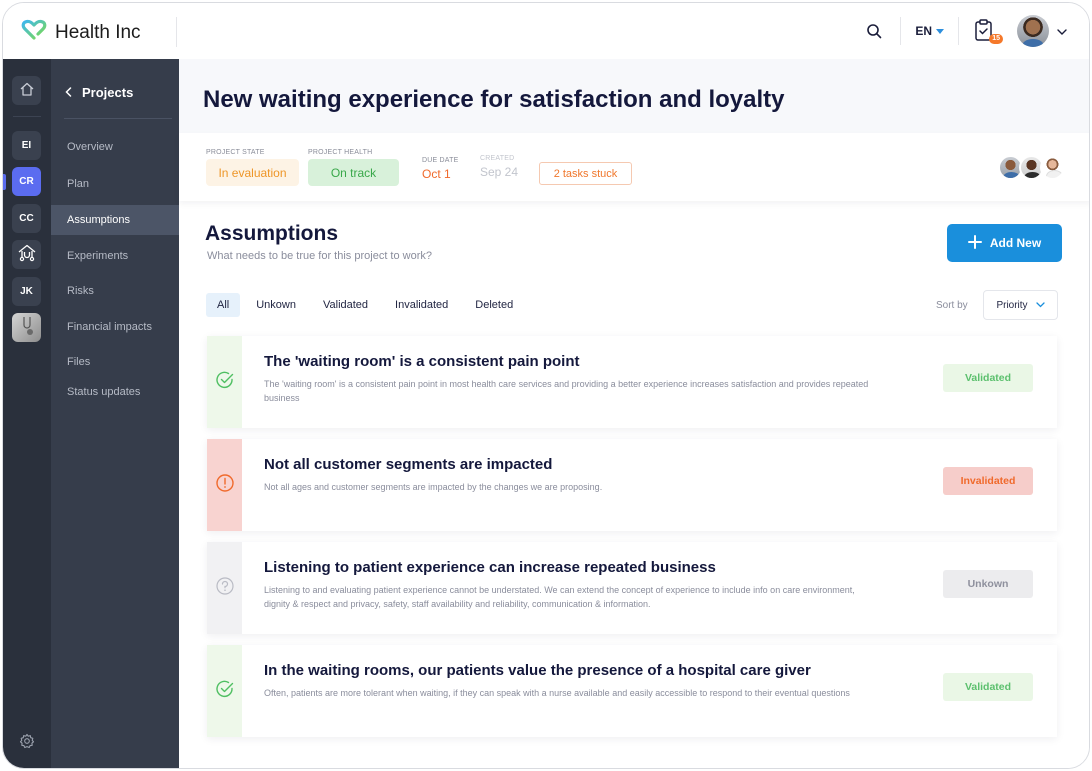  I want to click on settings-button, so click(27, 743).